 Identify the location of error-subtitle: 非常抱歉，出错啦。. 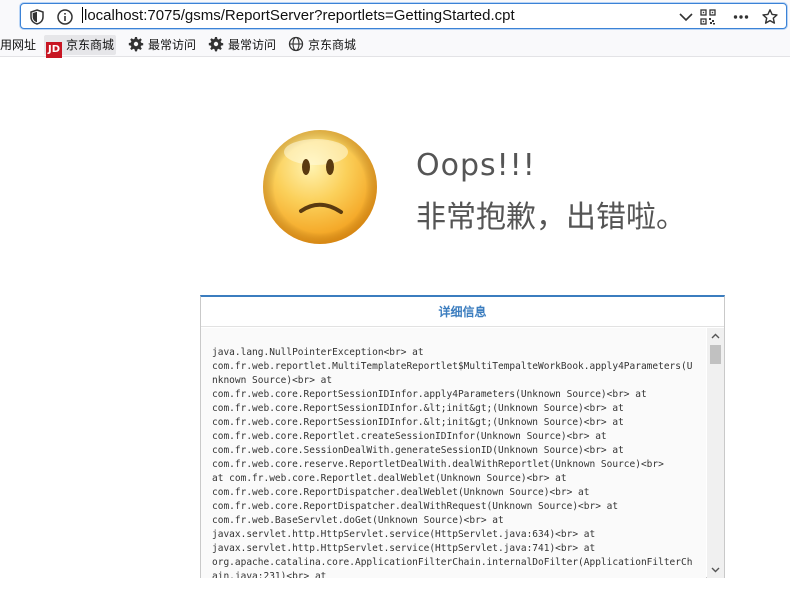
(551, 217).